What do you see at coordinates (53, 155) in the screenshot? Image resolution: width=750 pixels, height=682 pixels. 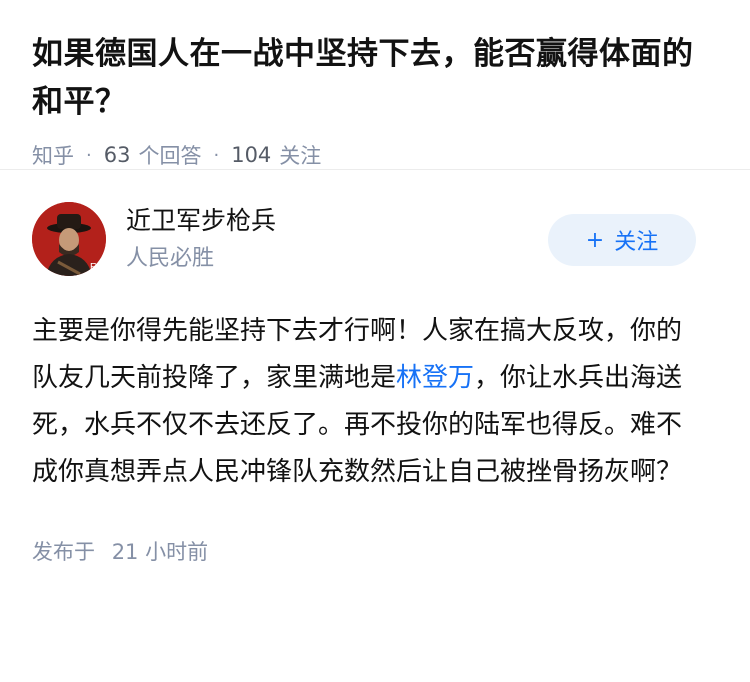 I see `source-label: 知乎` at bounding box center [53, 155].